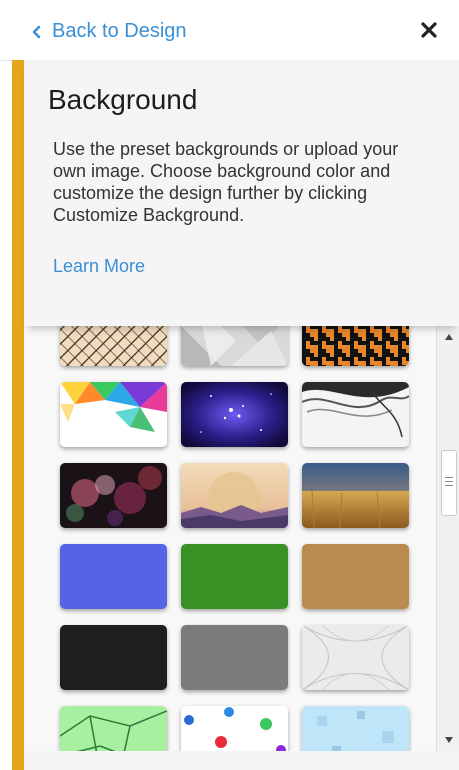  Describe the element at coordinates (113, 414) in the screenshot. I see `background-tile-colorful-polygon` at that location.